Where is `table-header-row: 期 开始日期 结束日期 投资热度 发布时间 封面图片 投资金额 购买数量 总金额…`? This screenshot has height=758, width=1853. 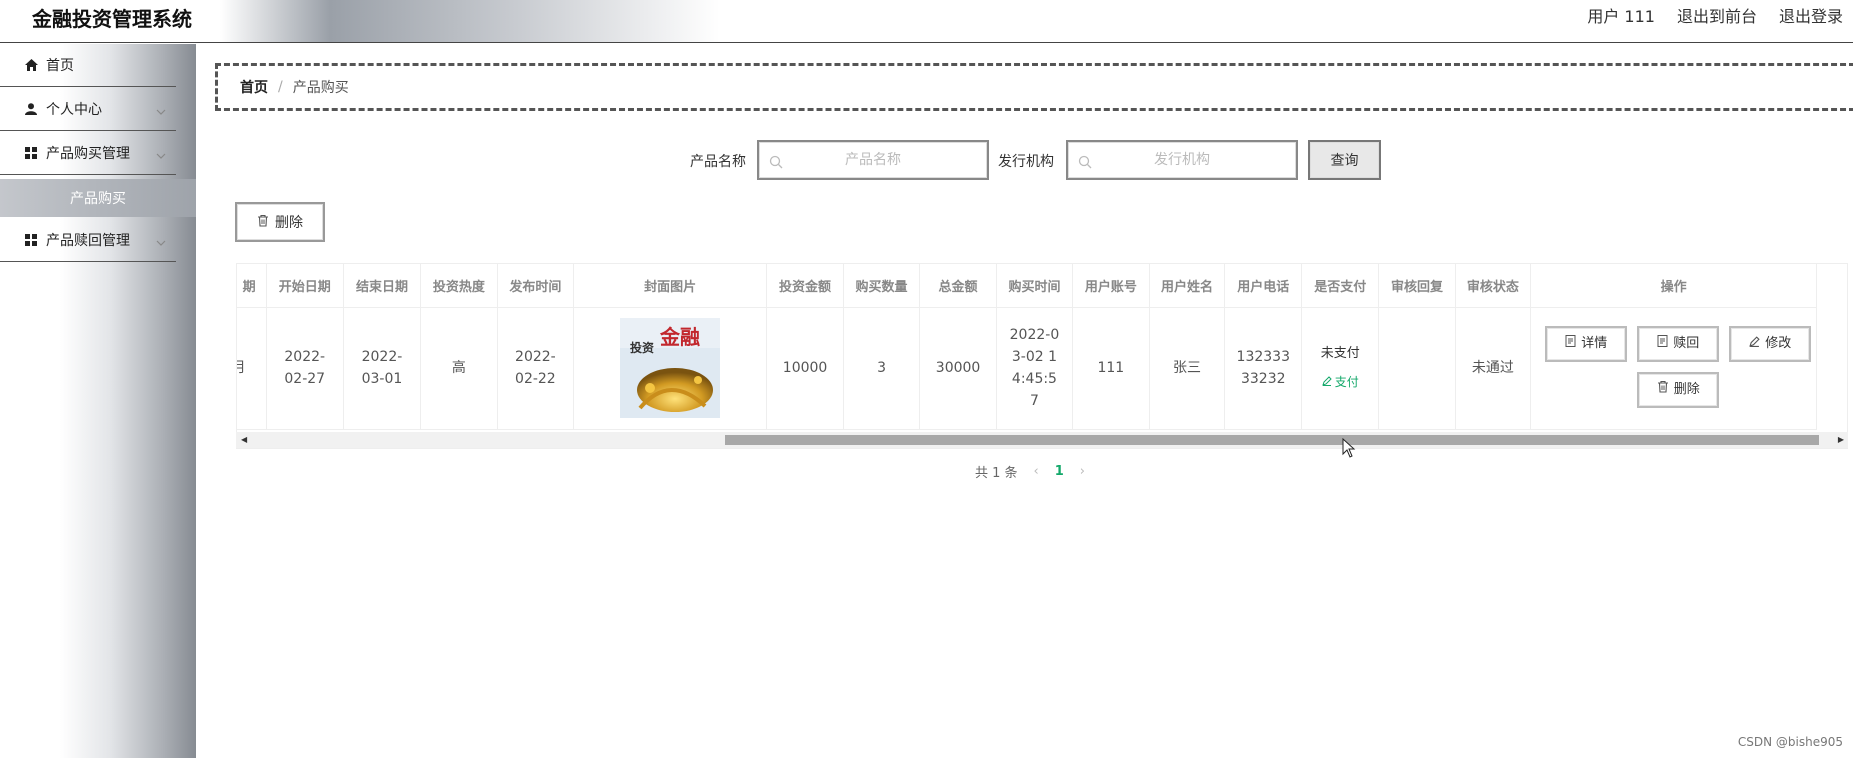
table-header-row: 期 开始日期 结束日期 投资热度 发布时间 封面图片 投资金额 购买数量 总金额… is located at coordinates (1027, 286).